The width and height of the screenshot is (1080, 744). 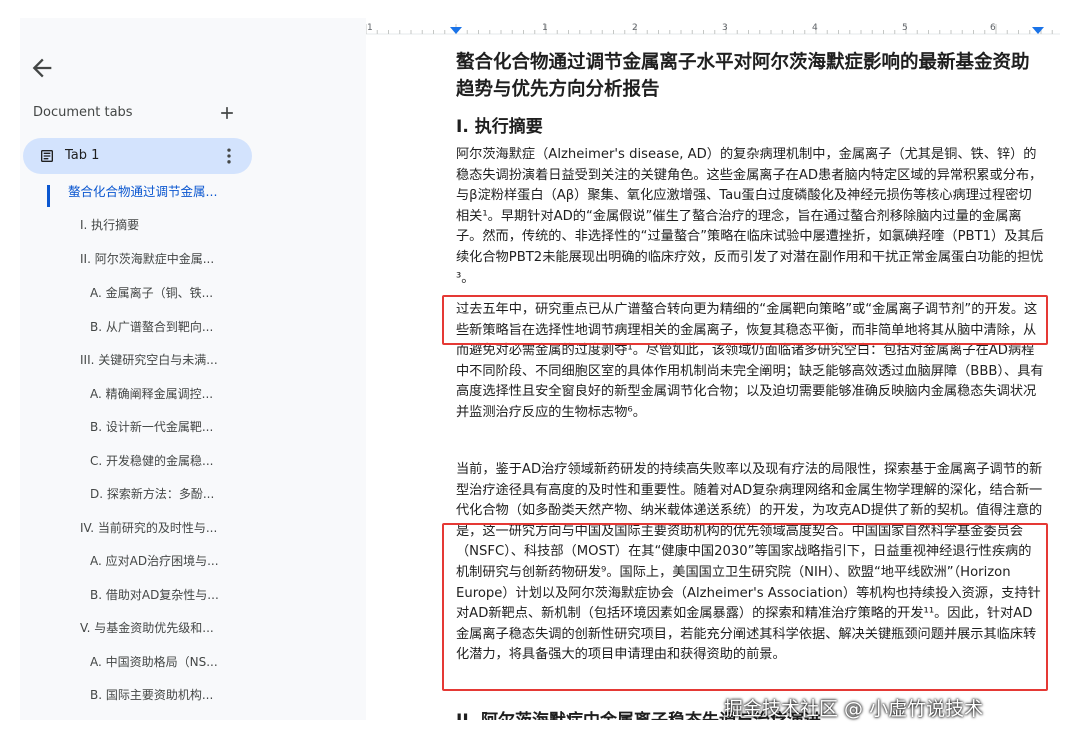 What do you see at coordinates (227, 113) in the screenshot?
I see `add-tab-icon` at bounding box center [227, 113].